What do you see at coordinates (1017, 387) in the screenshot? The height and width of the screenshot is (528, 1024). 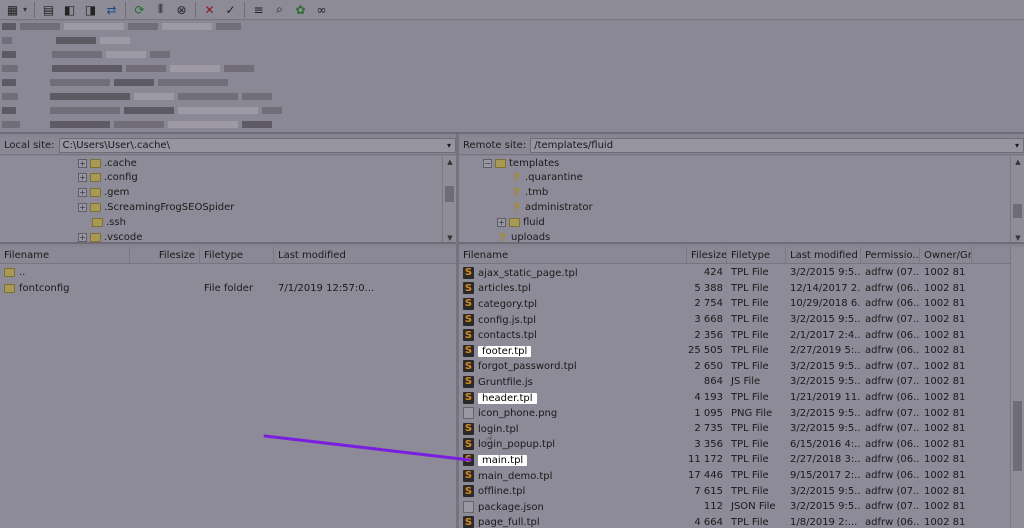 I see `remote-file-scrollbar` at bounding box center [1017, 387].